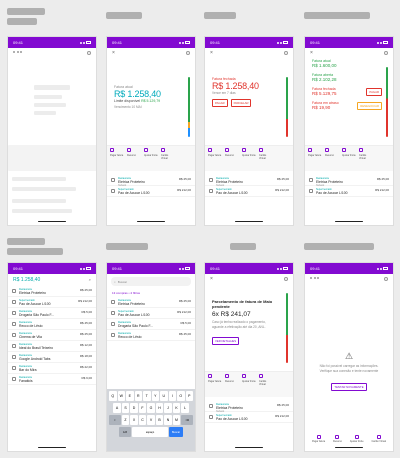 This screenshot has width=400, height=458. Describe the element at coordinates (176, 432) in the screenshot. I see `search-key: Buscar` at that location.